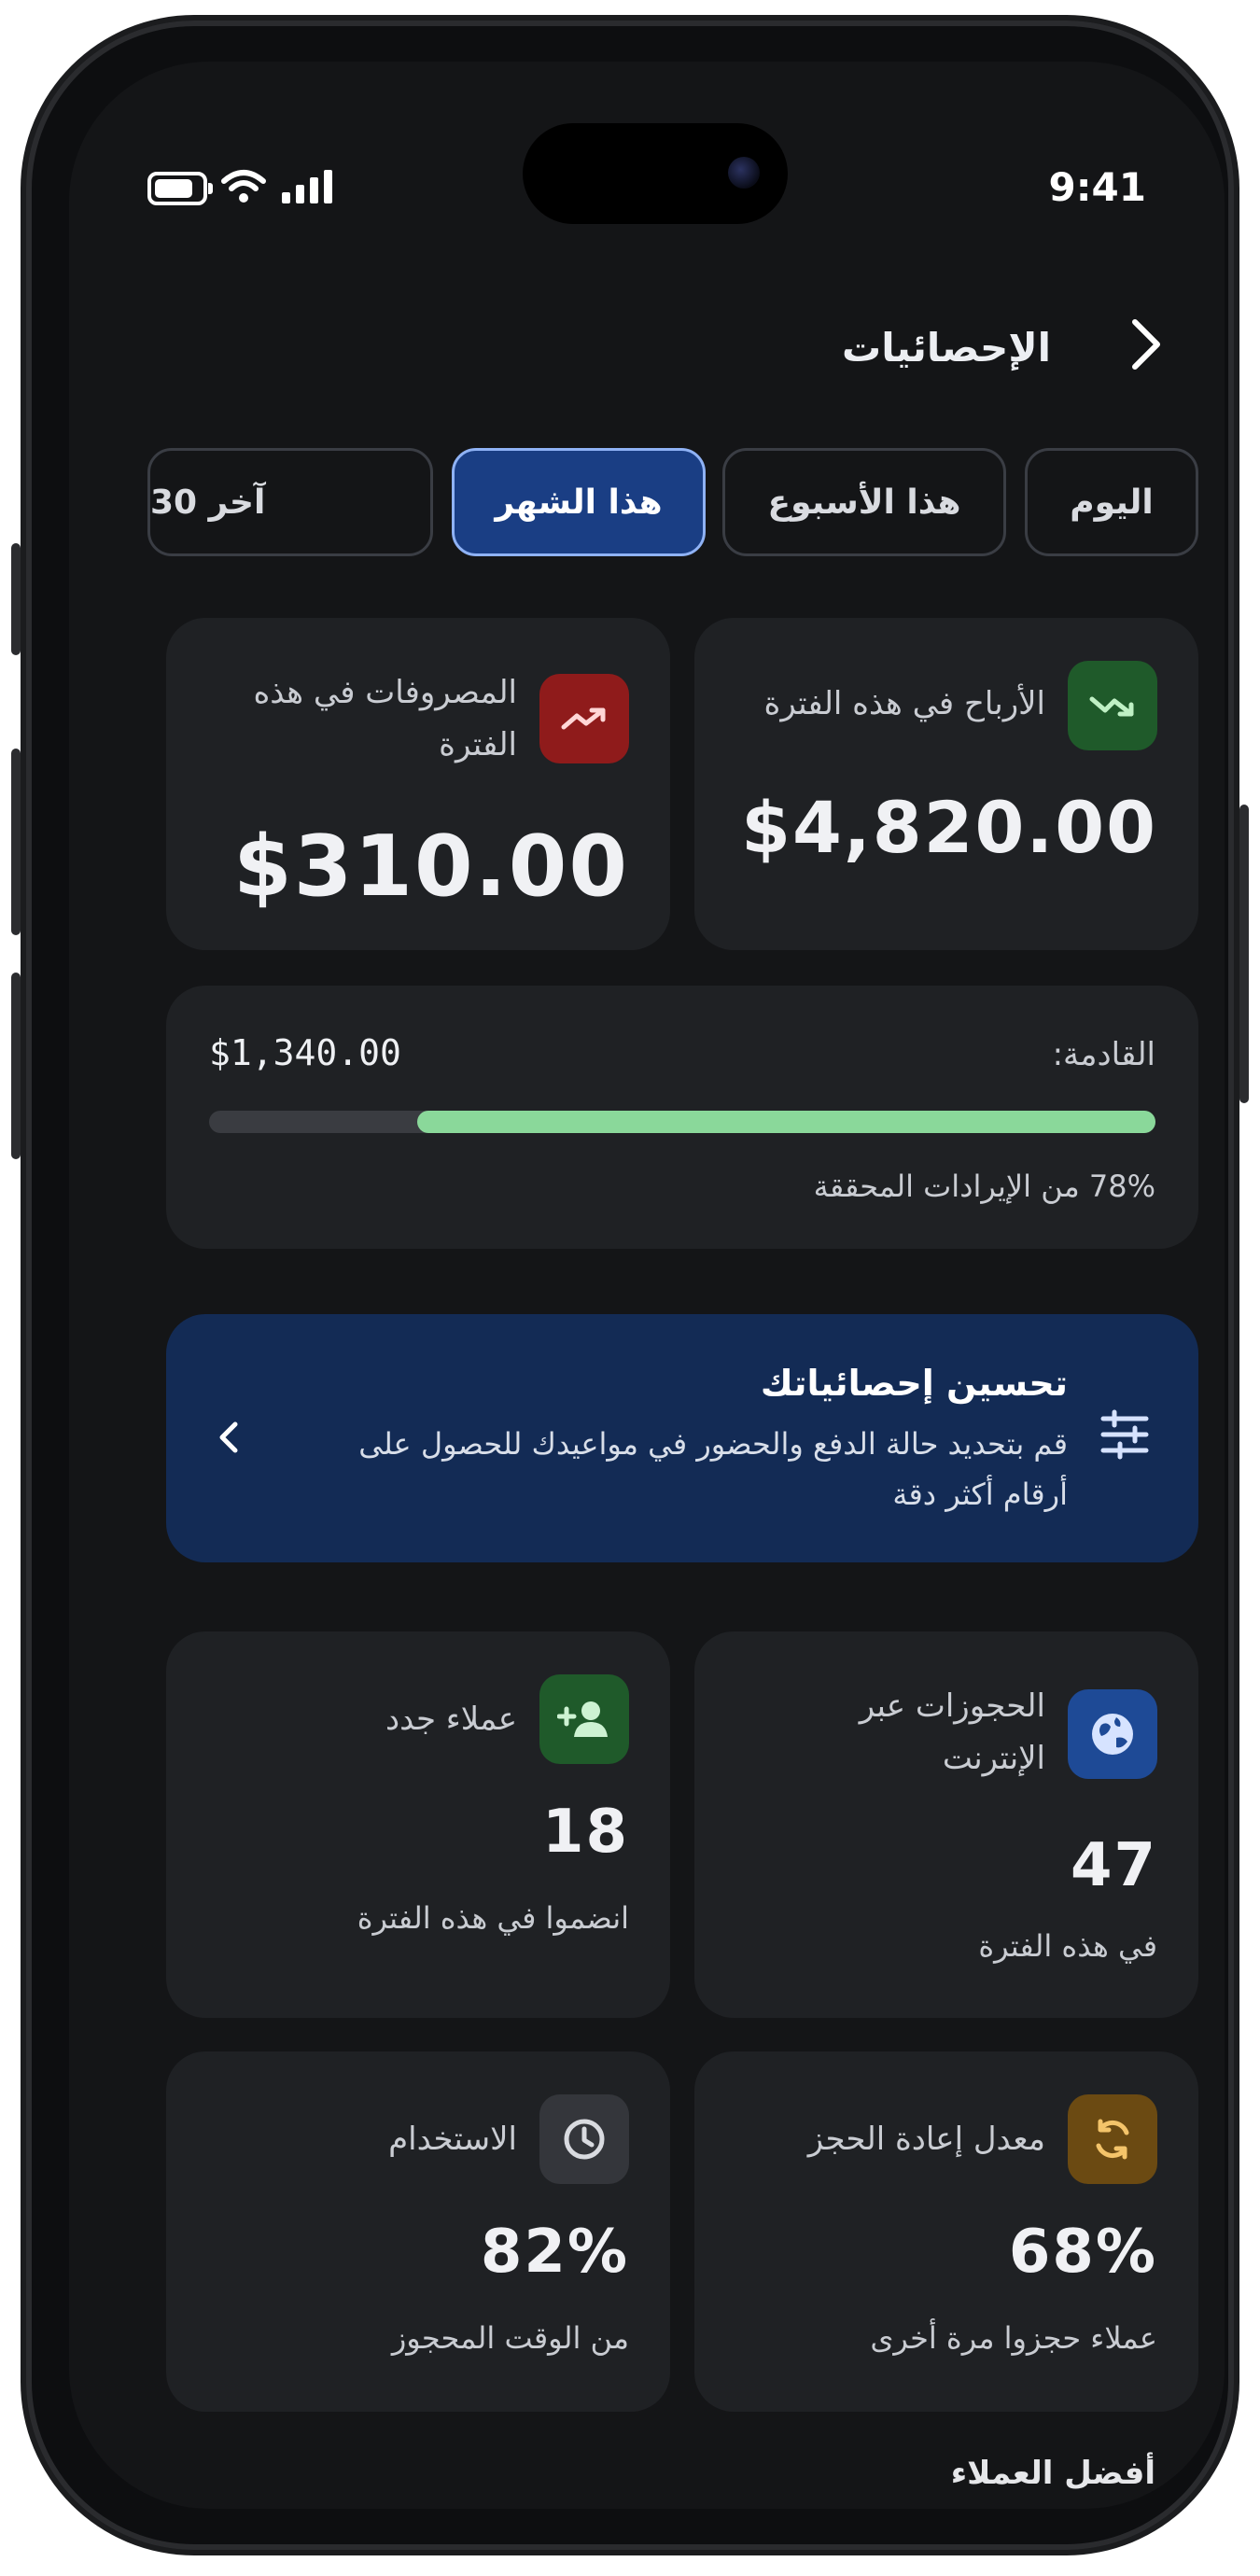 The height and width of the screenshot is (2576, 1260). What do you see at coordinates (584, 1719) in the screenshot?
I see `add-person-icon` at bounding box center [584, 1719].